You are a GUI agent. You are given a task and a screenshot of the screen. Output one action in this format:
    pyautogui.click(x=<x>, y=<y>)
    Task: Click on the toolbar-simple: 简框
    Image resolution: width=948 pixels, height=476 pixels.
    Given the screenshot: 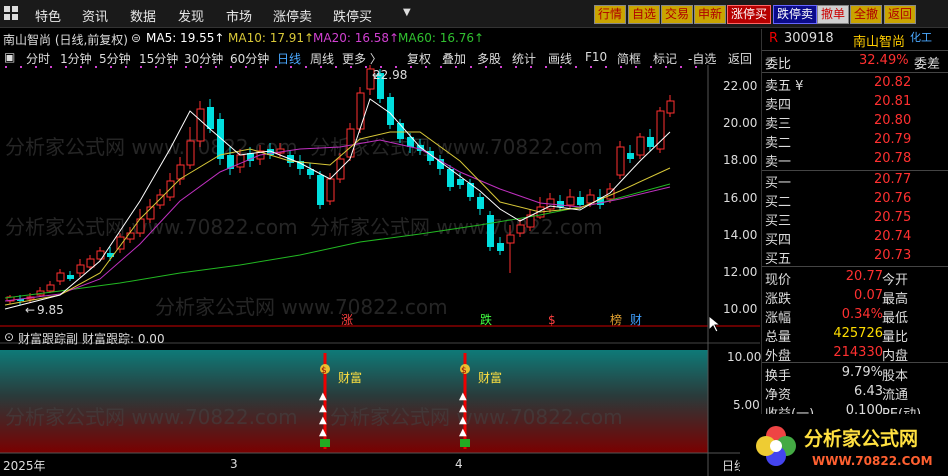 What is the action you would take?
    pyautogui.click(x=629, y=58)
    